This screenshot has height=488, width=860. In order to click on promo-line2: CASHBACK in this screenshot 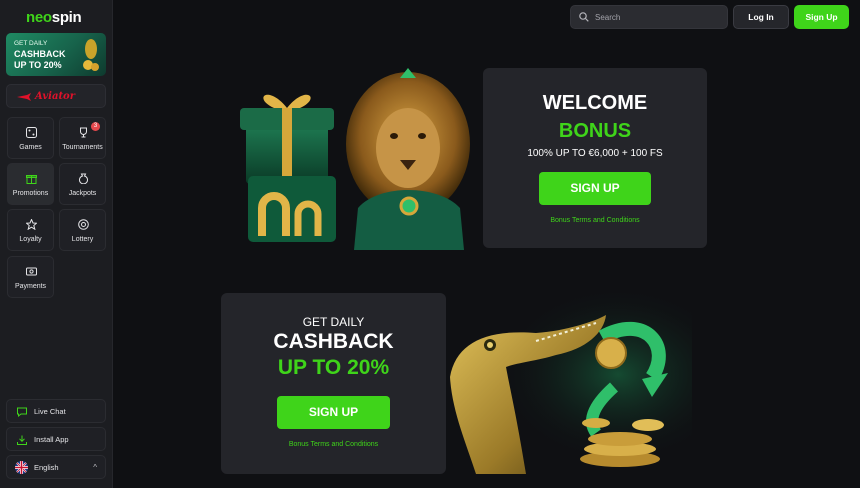, I will do `click(40, 54)`.